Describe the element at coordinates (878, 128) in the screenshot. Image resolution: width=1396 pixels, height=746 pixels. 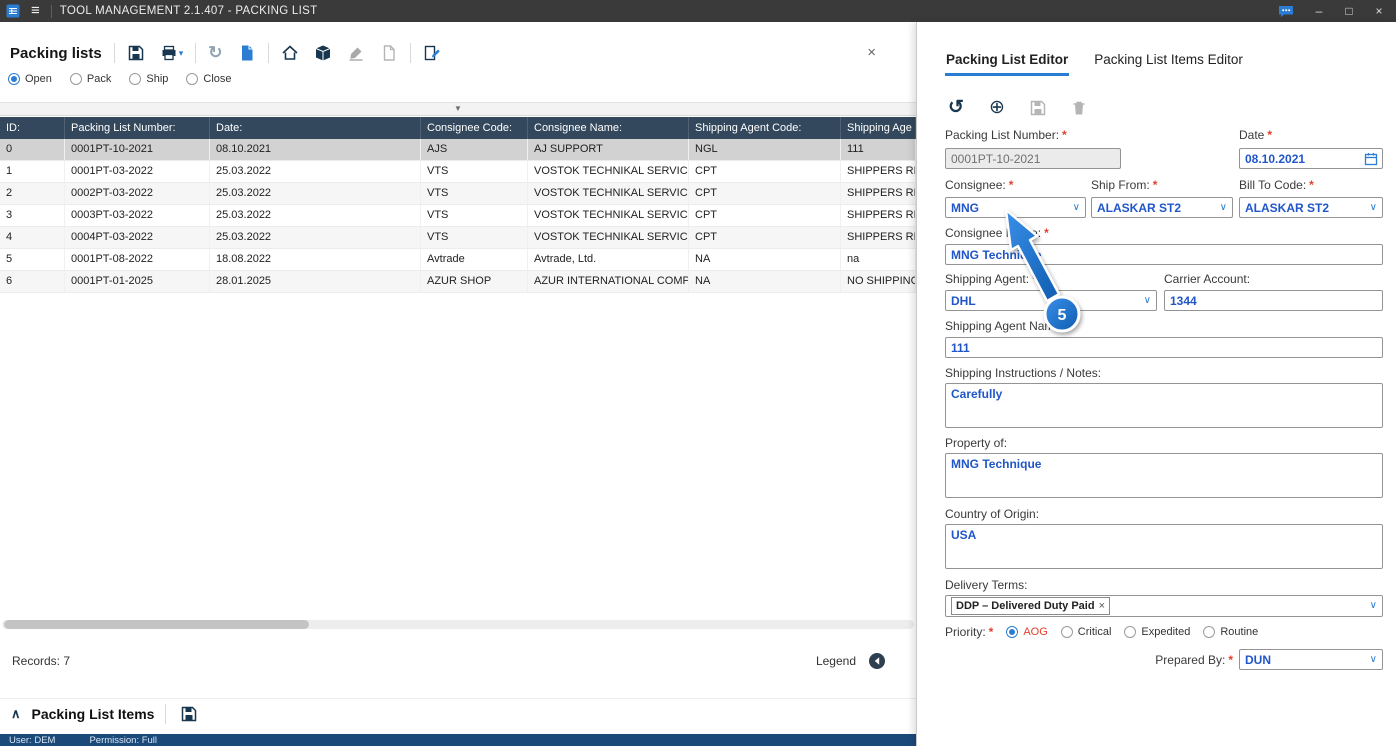
I see `grid-column-header: Shipping Age` at that location.